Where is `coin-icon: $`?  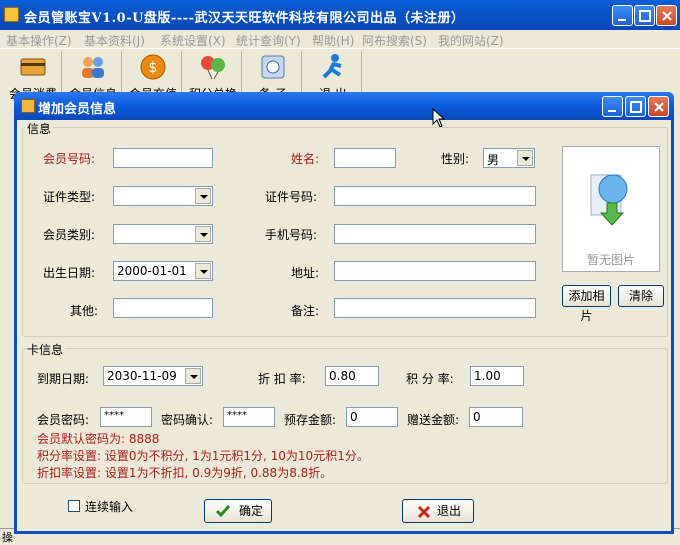
coin-icon: $ is located at coordinates (153, 67).